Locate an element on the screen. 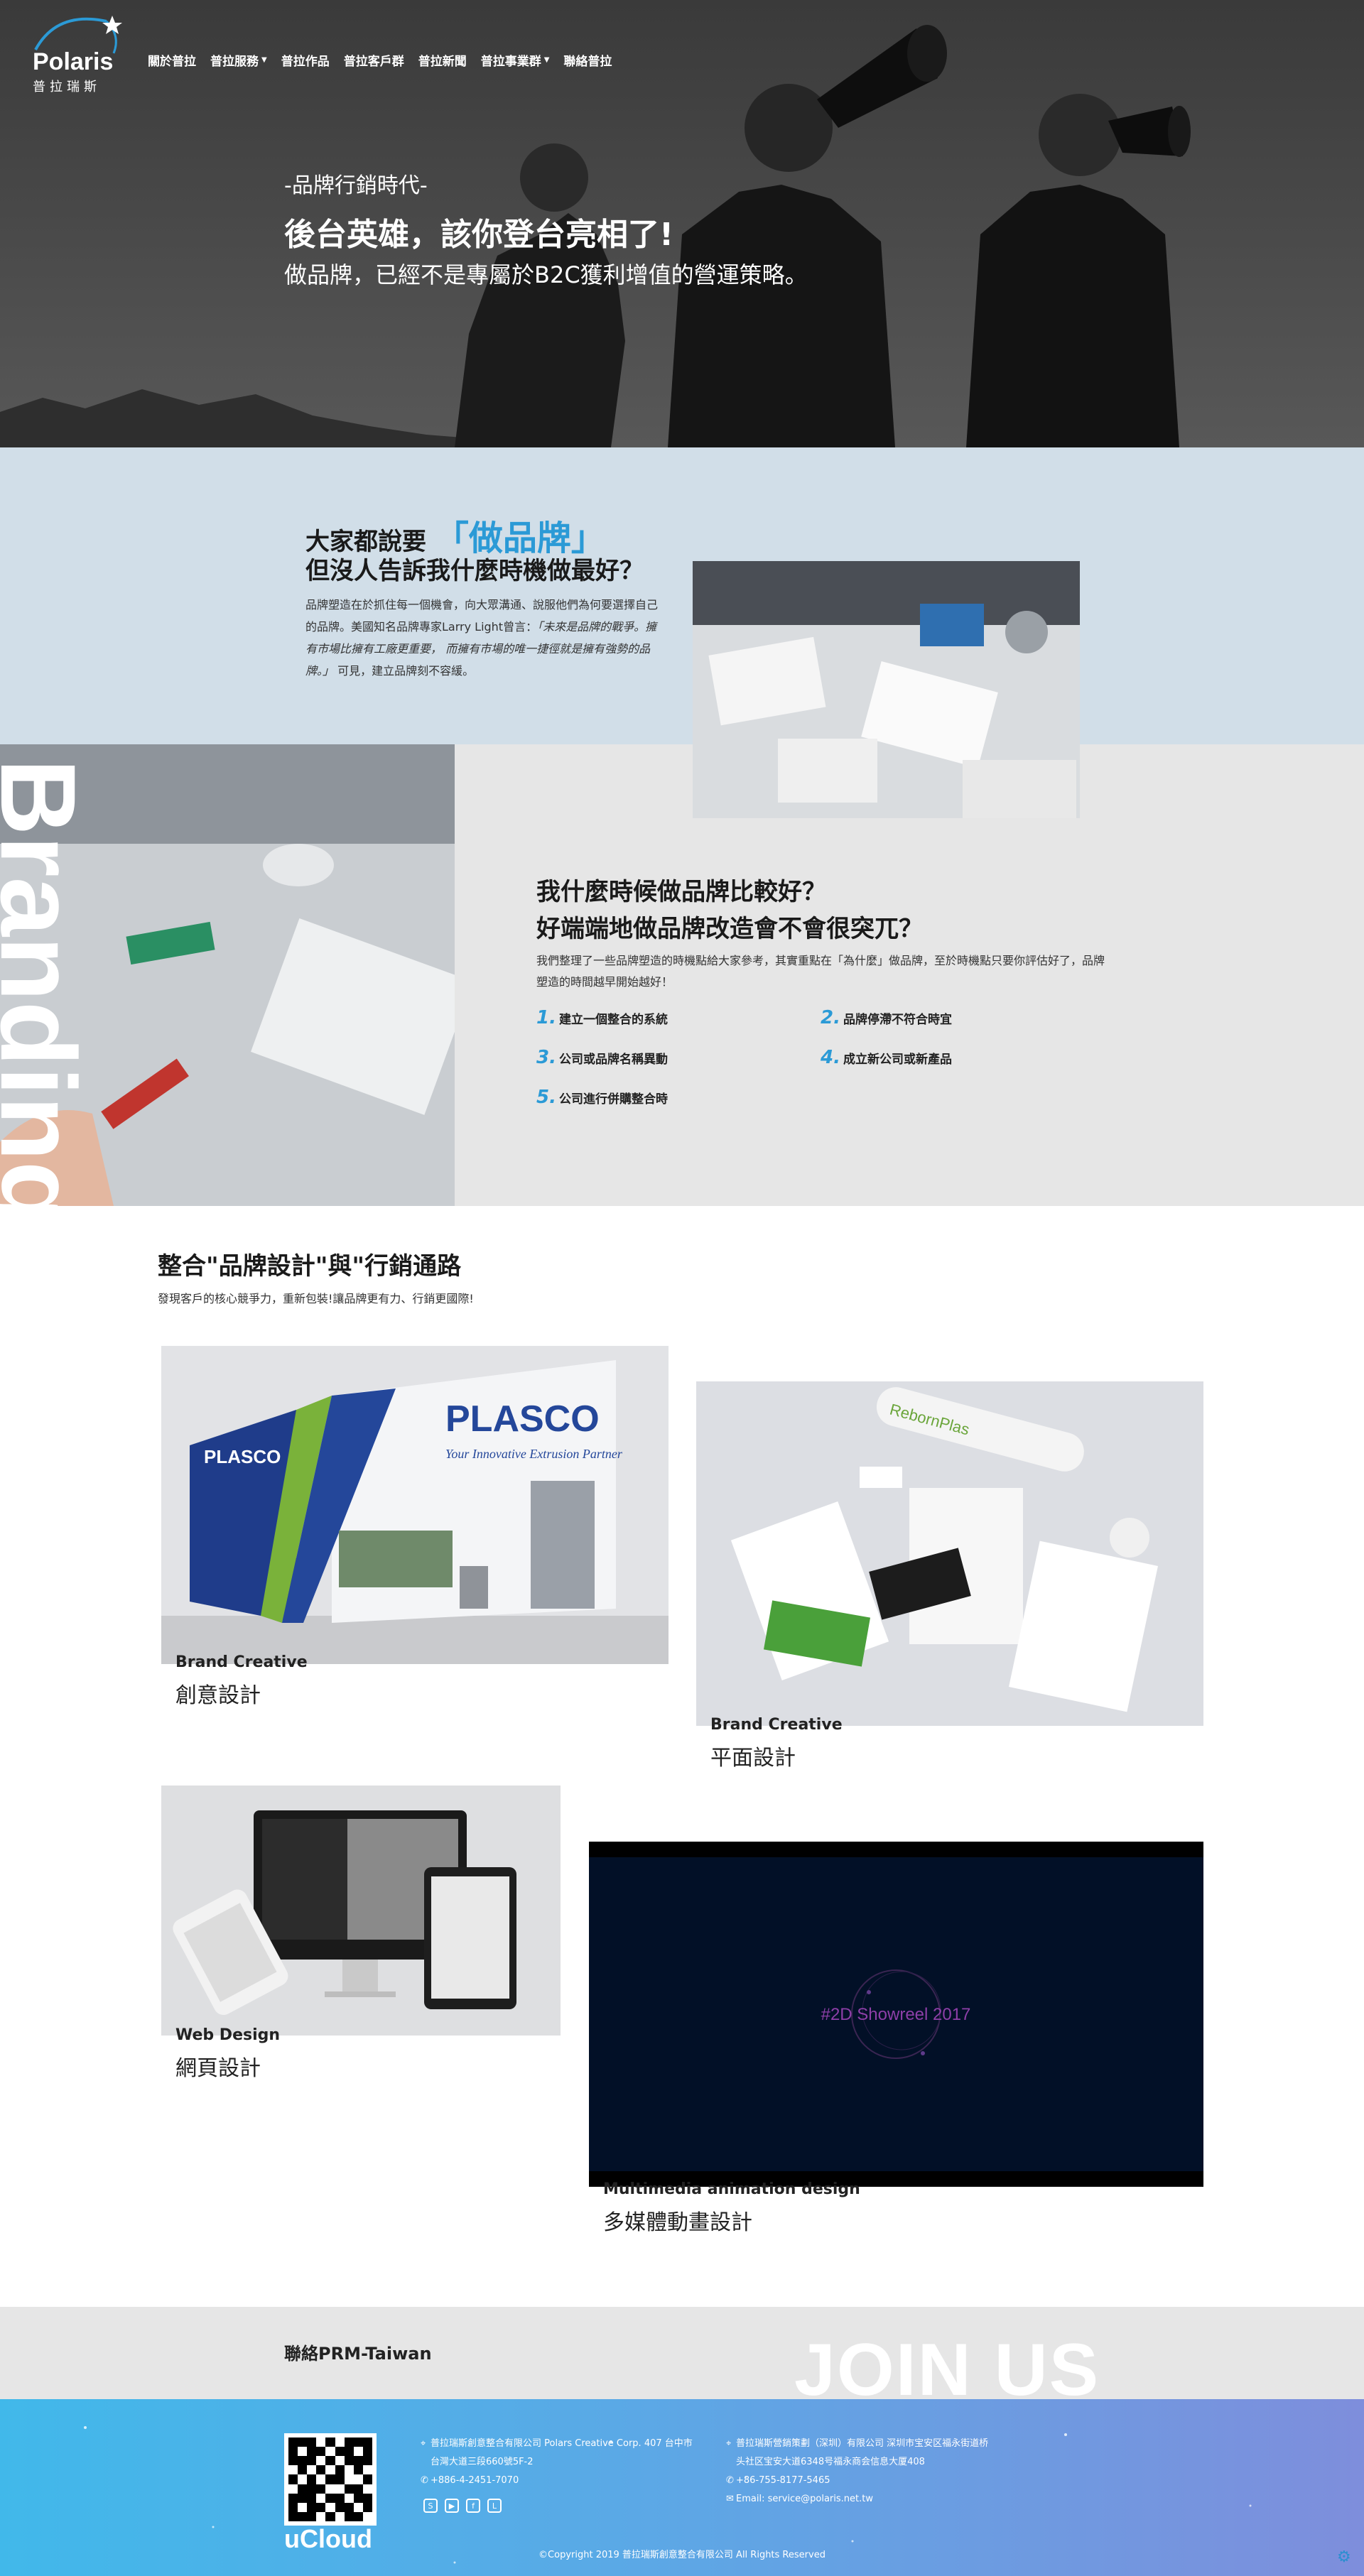 This screenshot has width=1364, height=2576. booth-logo-right: PLASCO is located at coordinates (522, 1419).